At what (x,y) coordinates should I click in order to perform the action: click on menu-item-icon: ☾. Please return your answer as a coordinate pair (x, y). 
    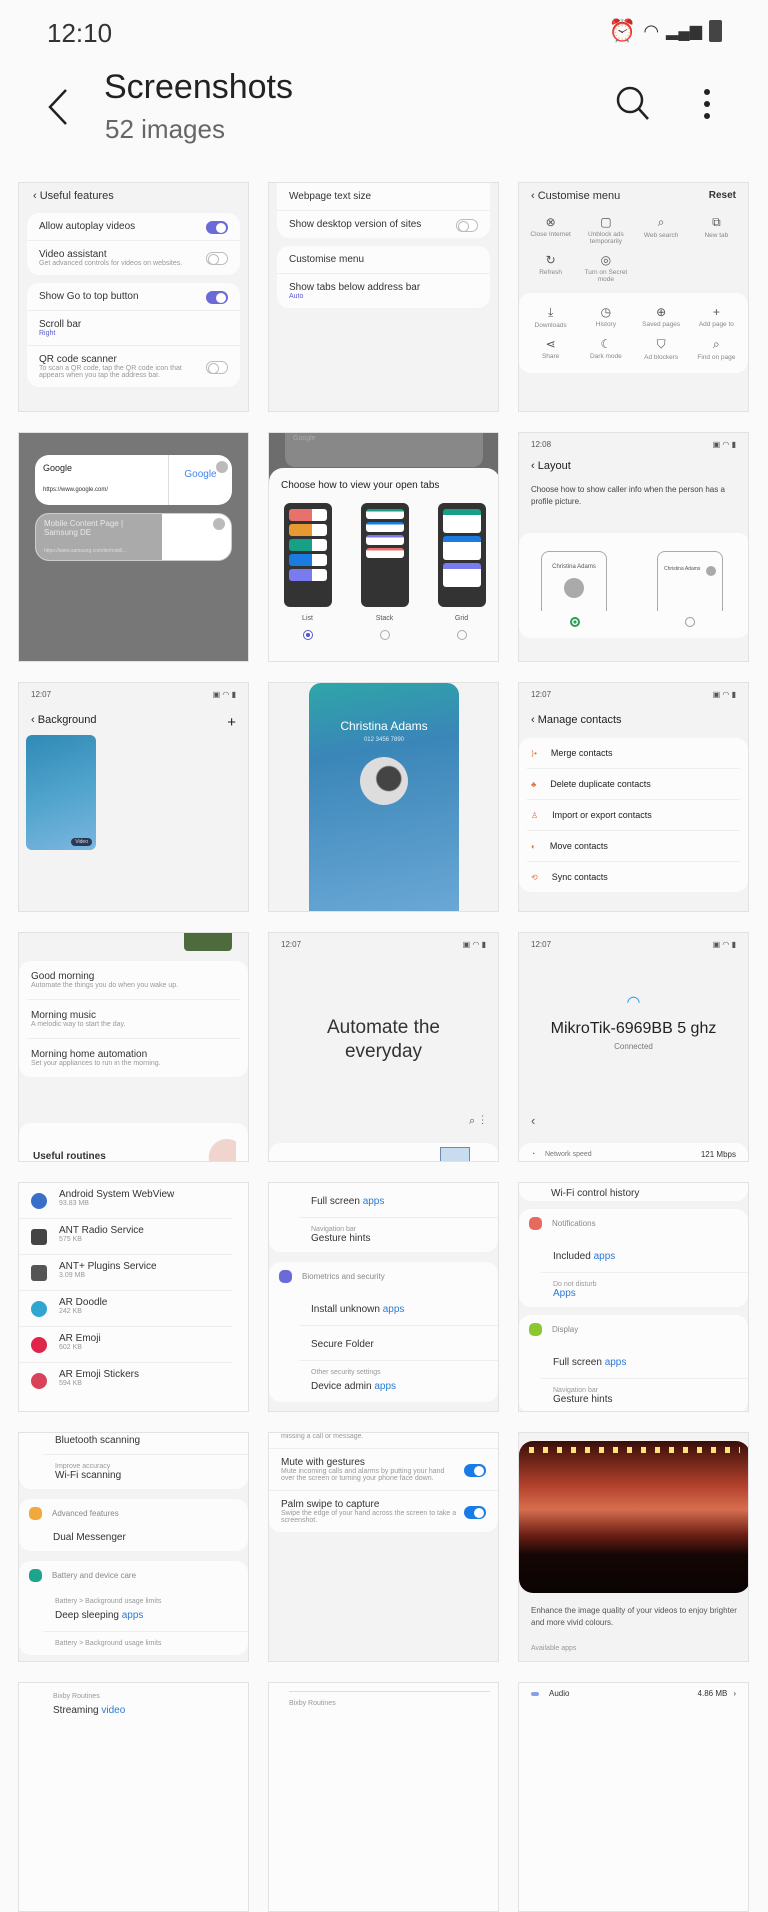
    Looking at the image, I should click on (606, 344).